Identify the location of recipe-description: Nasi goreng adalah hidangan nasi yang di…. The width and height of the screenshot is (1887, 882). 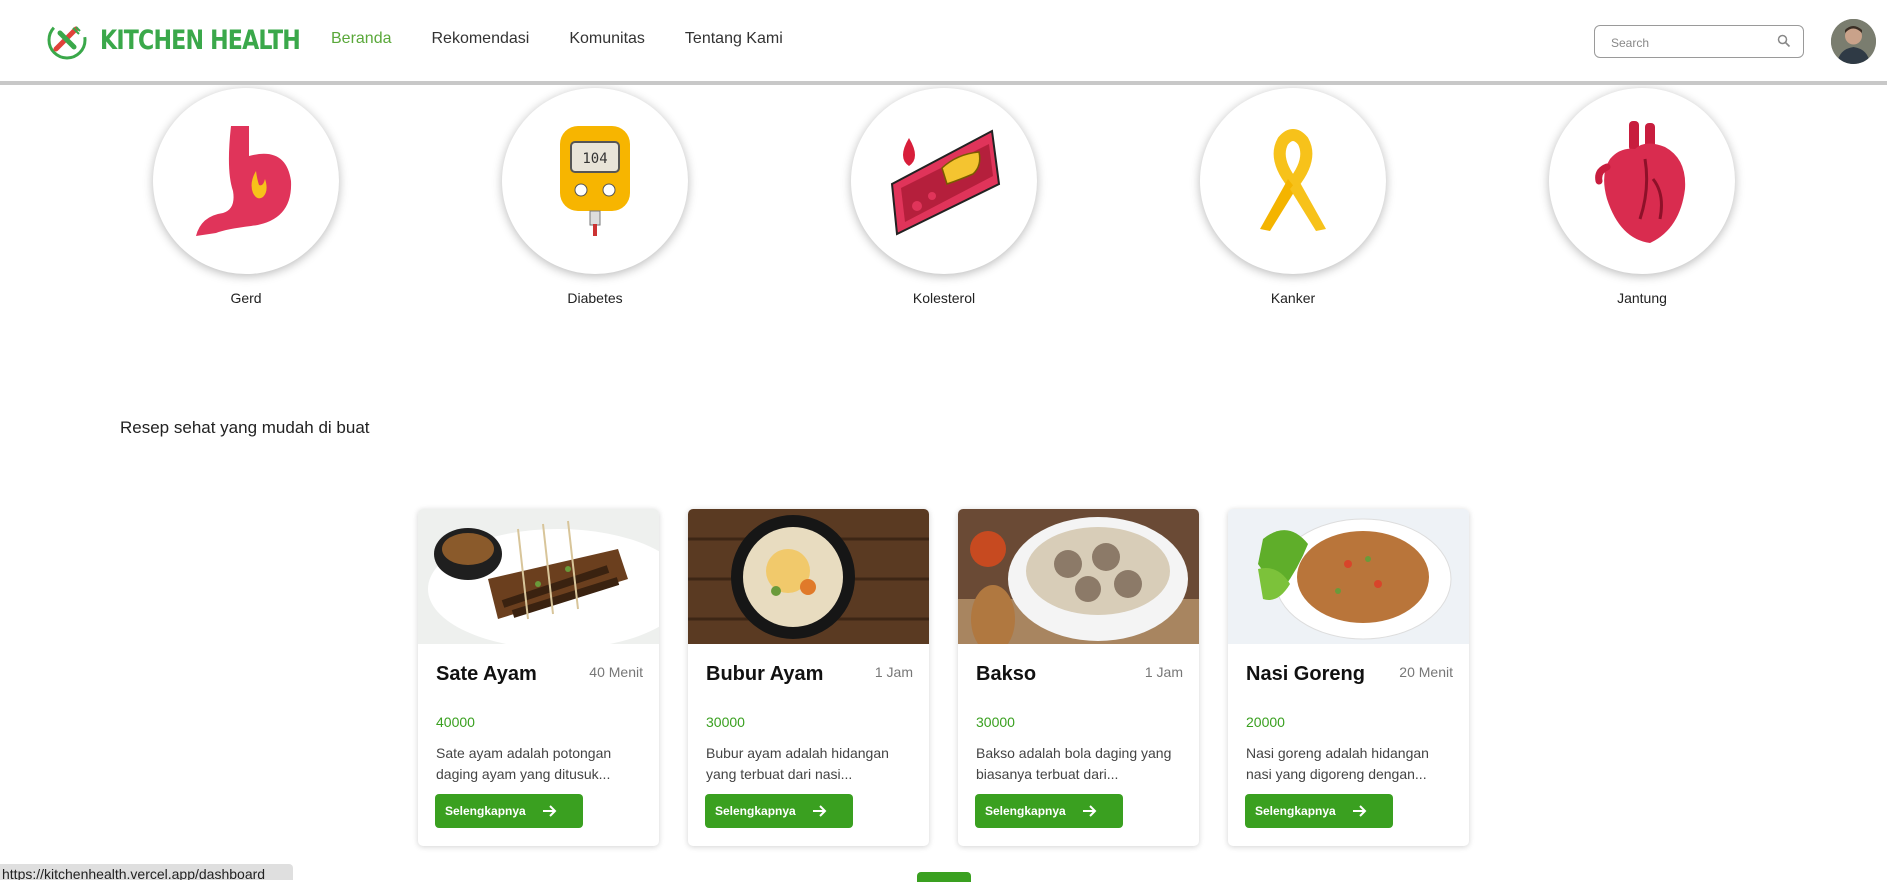
(1337, 763).